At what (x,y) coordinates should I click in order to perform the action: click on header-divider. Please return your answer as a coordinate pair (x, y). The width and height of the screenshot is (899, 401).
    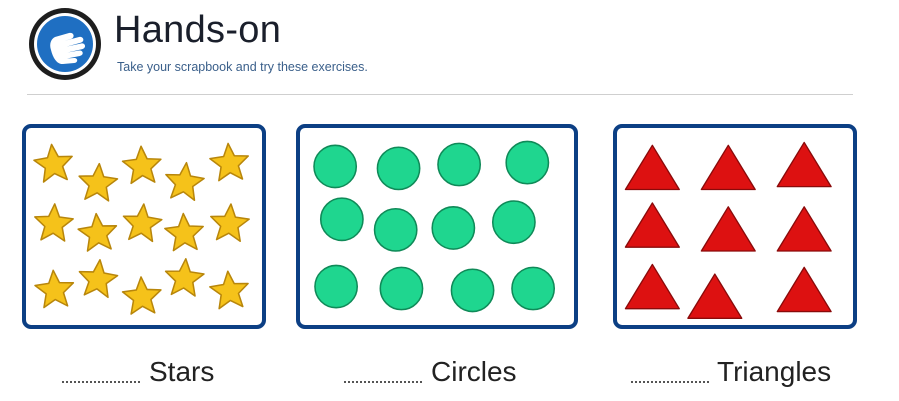
    Looking at the image, I should click on (440, 94).